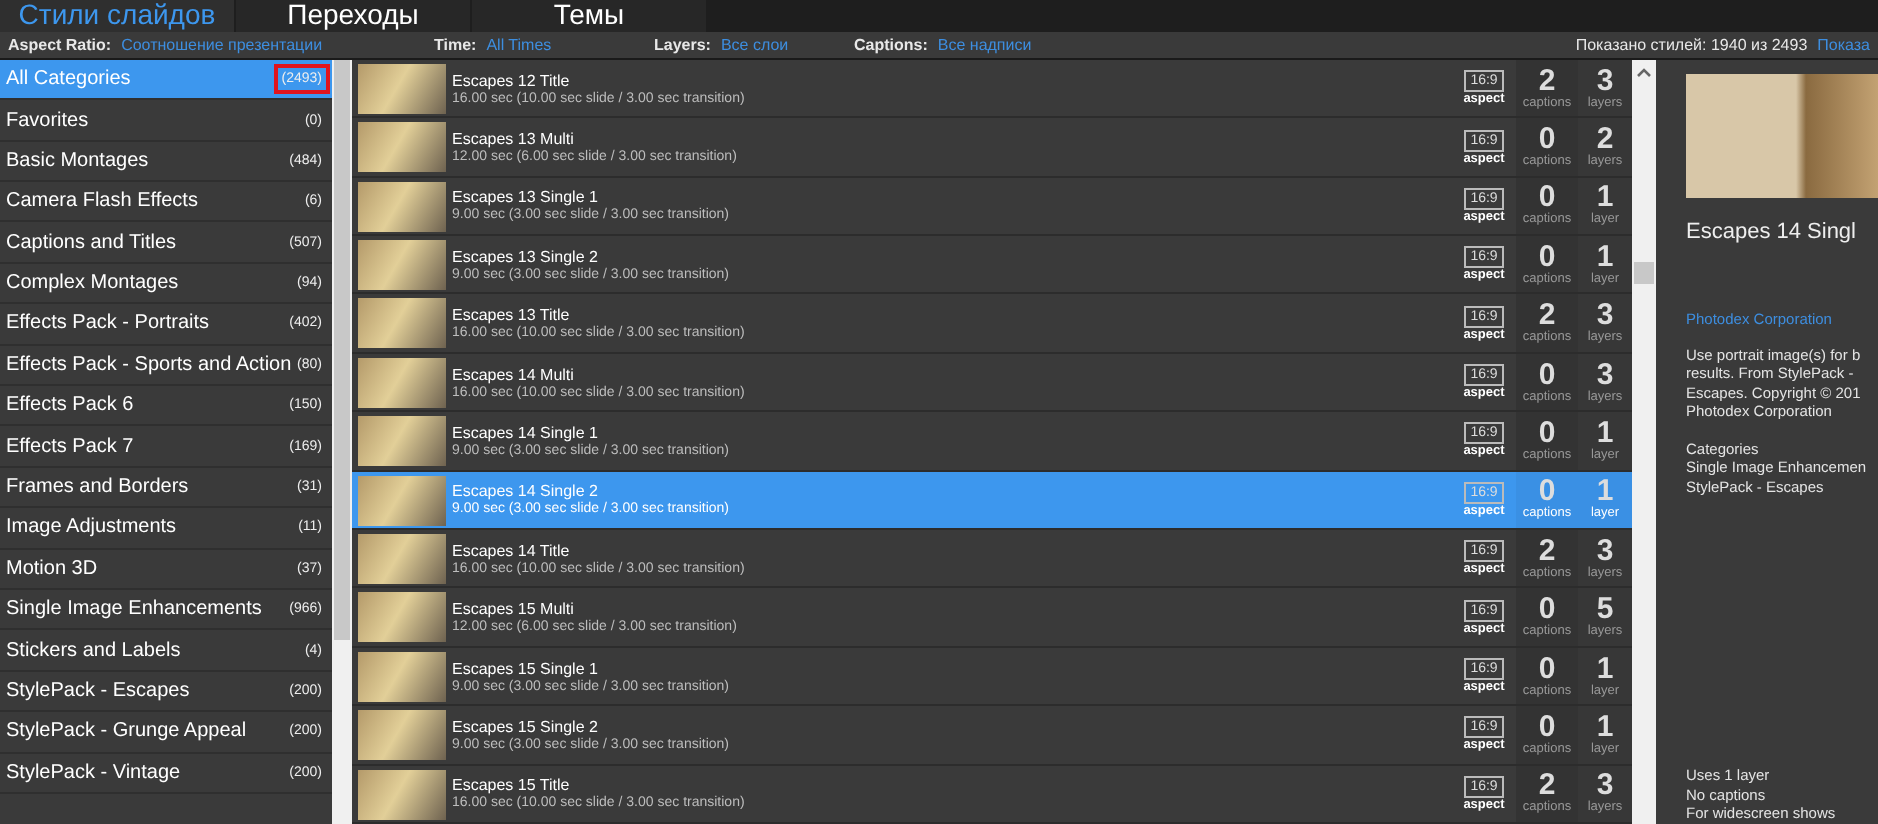  What do you see at coordinates (134, 609) in the screenshot?
I see `category-name: Single Image Enhancements` at bounding box center [134, 609].